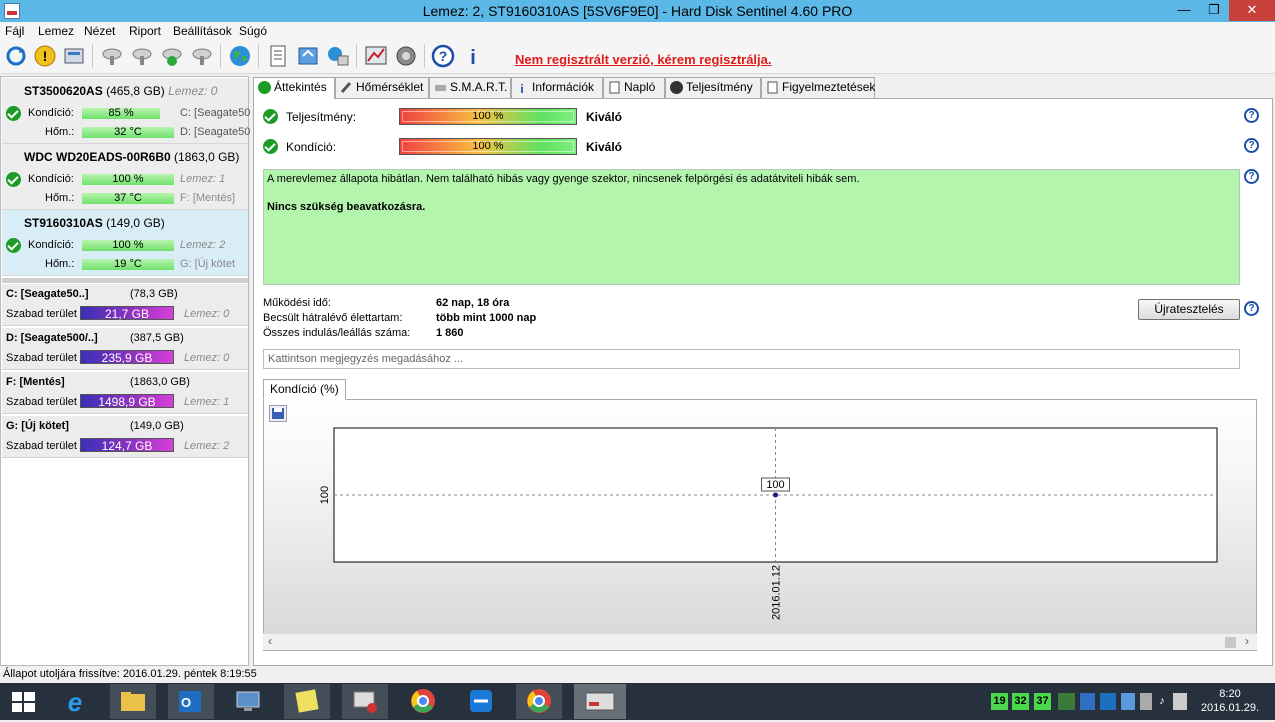 Image resolution: width=1275 pixels, height=722 pixels. I want to click on menu-view: Nézet, so click(99, 31).